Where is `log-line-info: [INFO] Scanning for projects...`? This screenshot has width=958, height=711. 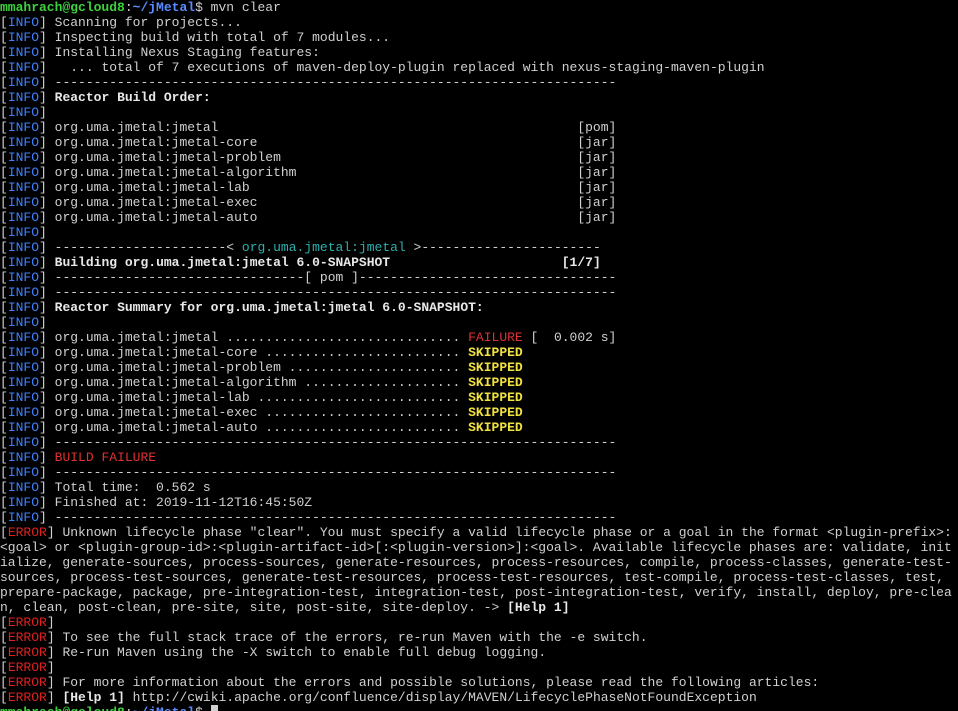 log-line-info: [INFO] Scanning for projects... is located at coordinates (121, 22).